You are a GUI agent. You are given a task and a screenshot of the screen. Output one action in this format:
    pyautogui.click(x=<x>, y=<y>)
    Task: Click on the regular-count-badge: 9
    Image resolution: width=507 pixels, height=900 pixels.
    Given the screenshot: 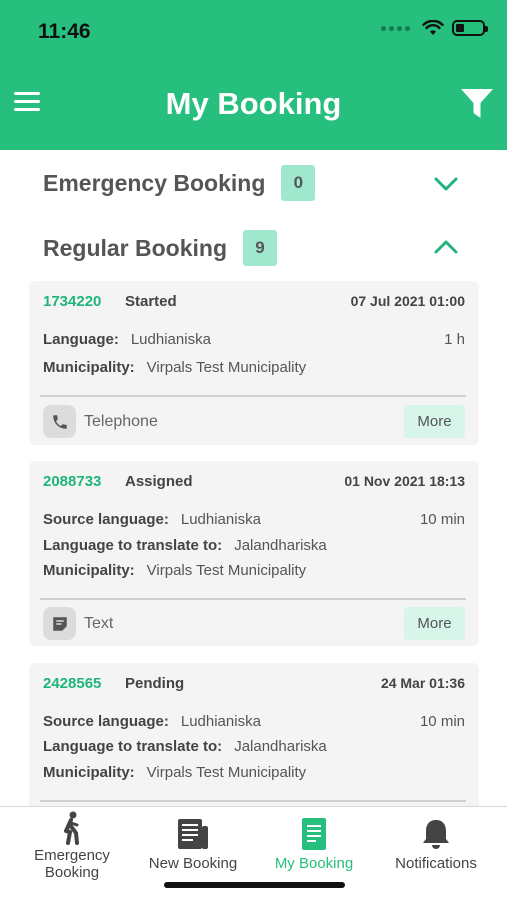 What is the action you would take?
    pyautogui.click(x=260, y=248)
    